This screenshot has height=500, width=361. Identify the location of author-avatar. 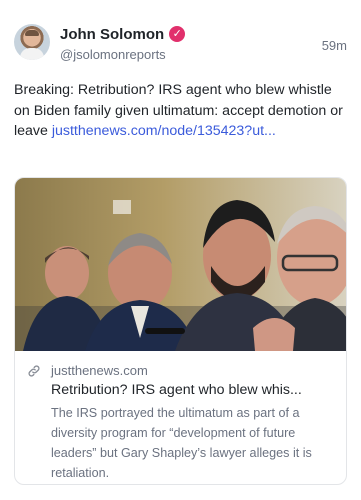
(32, 42).